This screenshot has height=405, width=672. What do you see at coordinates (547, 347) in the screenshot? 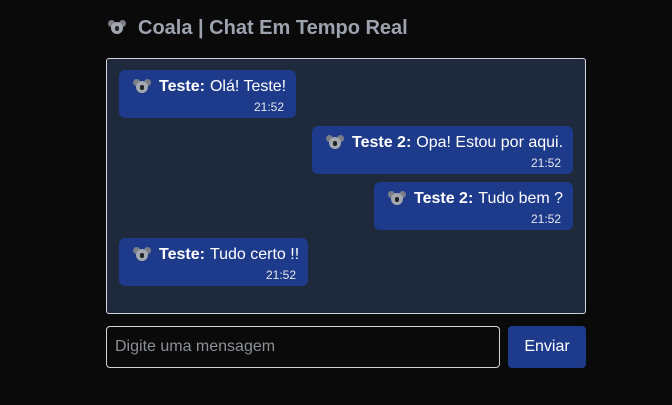
I see `send-button: Enviar` at bounding box center [547, 347].